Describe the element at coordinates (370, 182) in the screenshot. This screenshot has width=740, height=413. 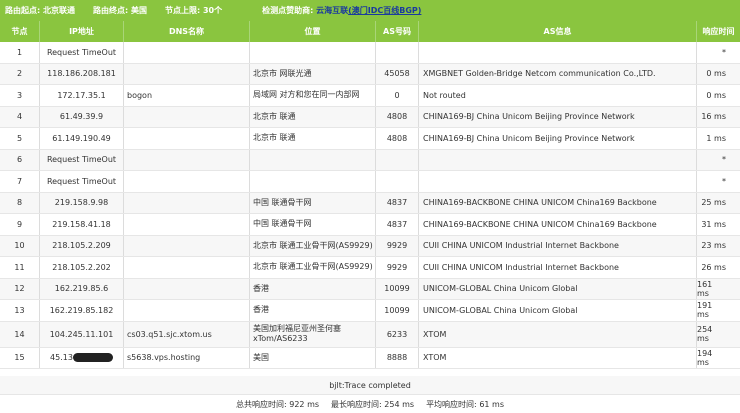
I see `table-row: 7 Request TimeOut *` at that location.